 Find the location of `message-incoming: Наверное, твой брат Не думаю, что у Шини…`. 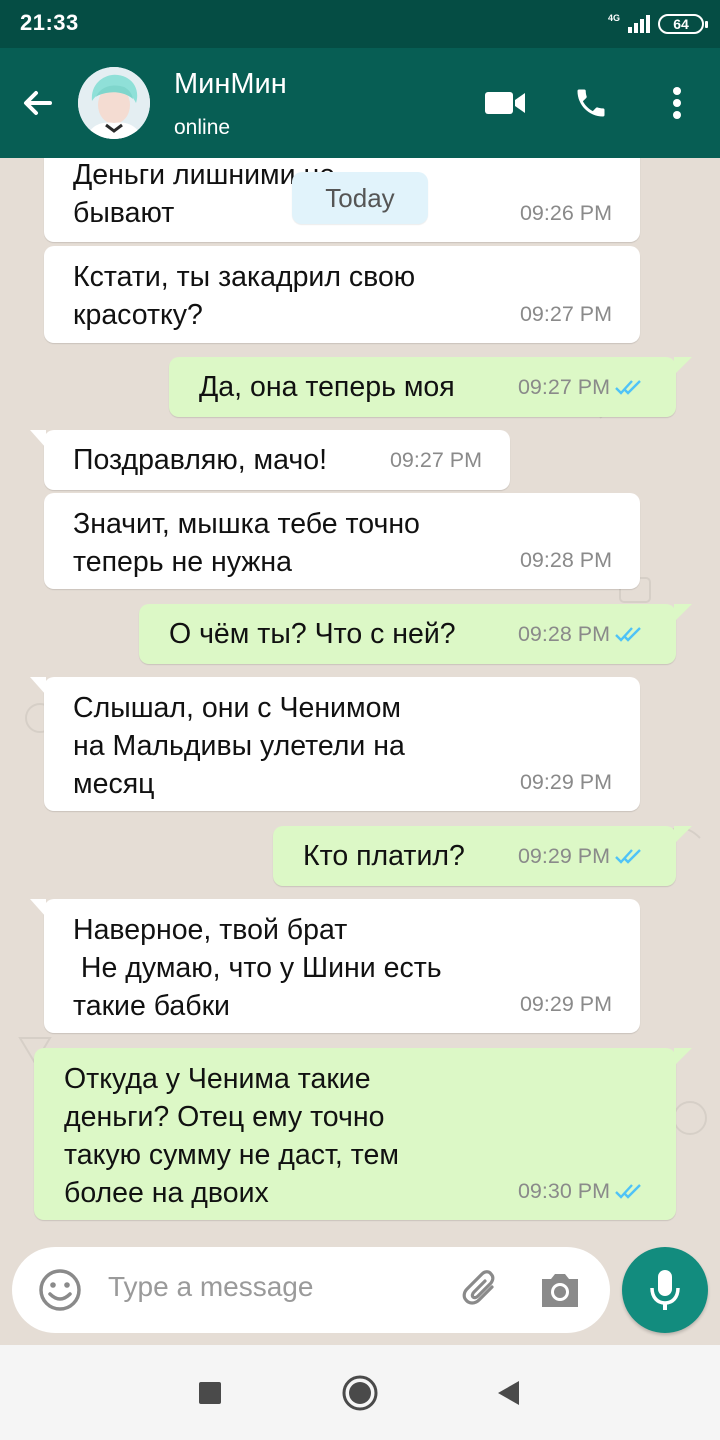

message-incoming: Наверное, твой брат Не думаю, что у Шини… is located at coordinates (335, 966).